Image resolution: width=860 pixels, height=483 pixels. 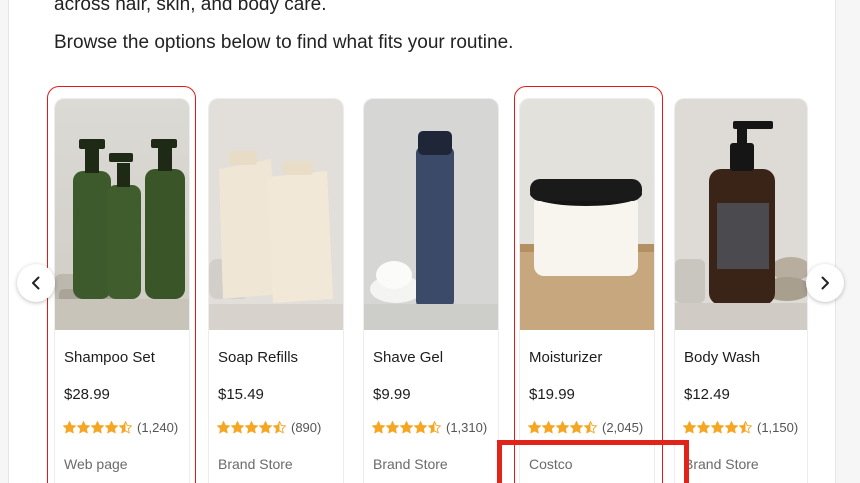 What do you see at coordinates (778, 427) in the screenshot?
I see `review-count: (1,150)` at bounding box center [778, 427].